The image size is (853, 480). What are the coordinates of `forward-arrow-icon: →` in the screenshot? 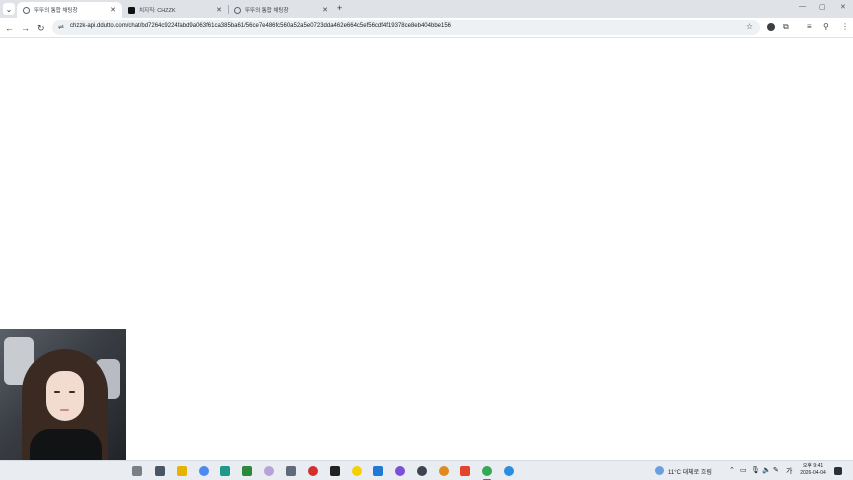 It's located at (25, 28).